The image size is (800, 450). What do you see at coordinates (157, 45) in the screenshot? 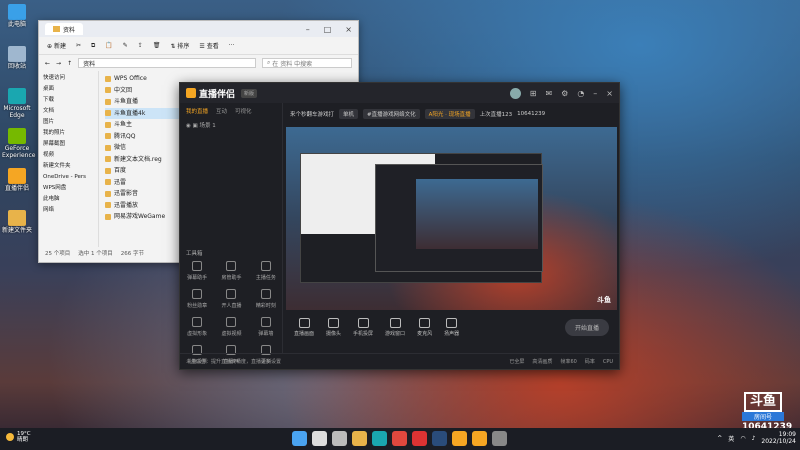
I see `delete-icon: 🗑` at bounding box center [157, 45].